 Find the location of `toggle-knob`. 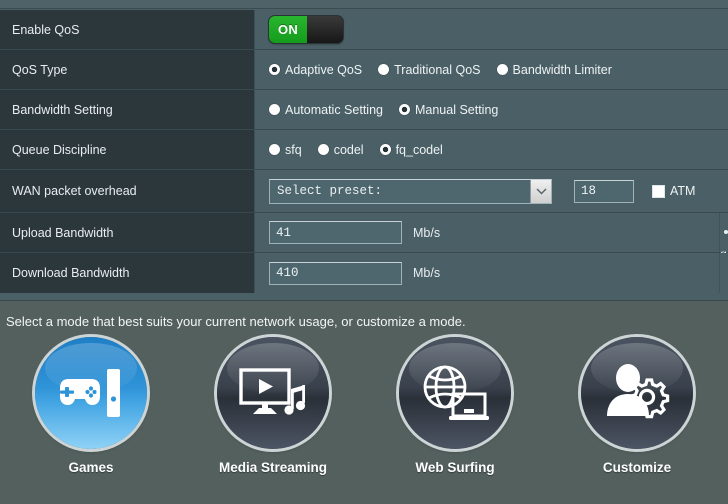

toggle-knob is located at coordinates (325, 29).